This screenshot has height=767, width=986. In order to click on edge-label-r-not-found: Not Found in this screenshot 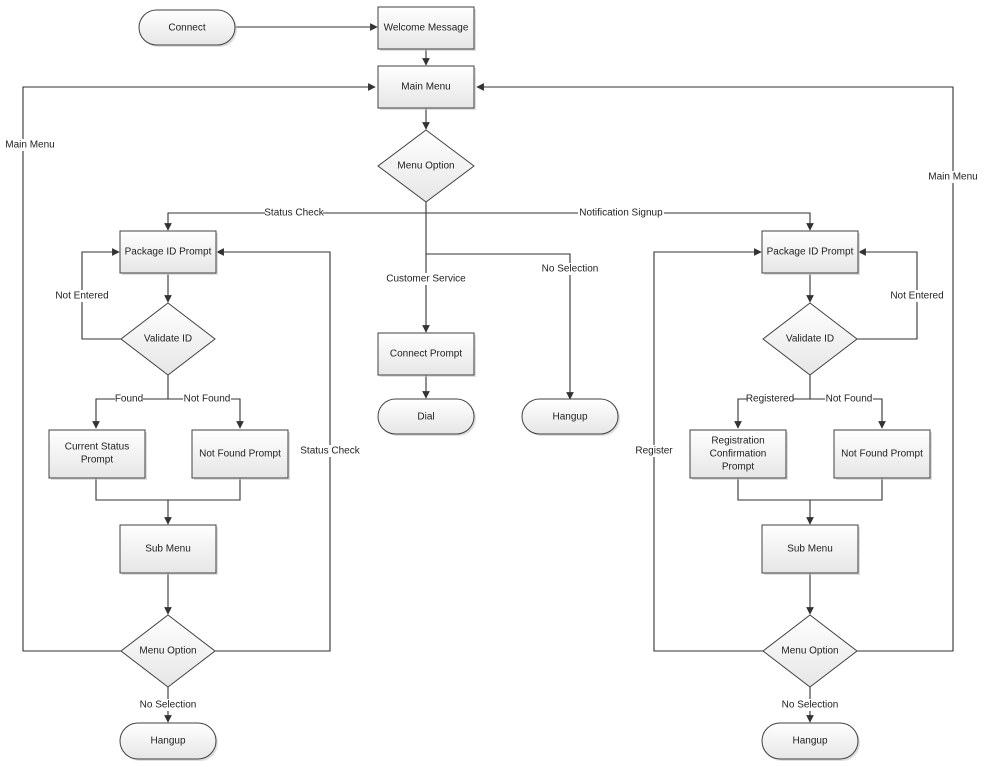, I will do `click(849, 399)`.